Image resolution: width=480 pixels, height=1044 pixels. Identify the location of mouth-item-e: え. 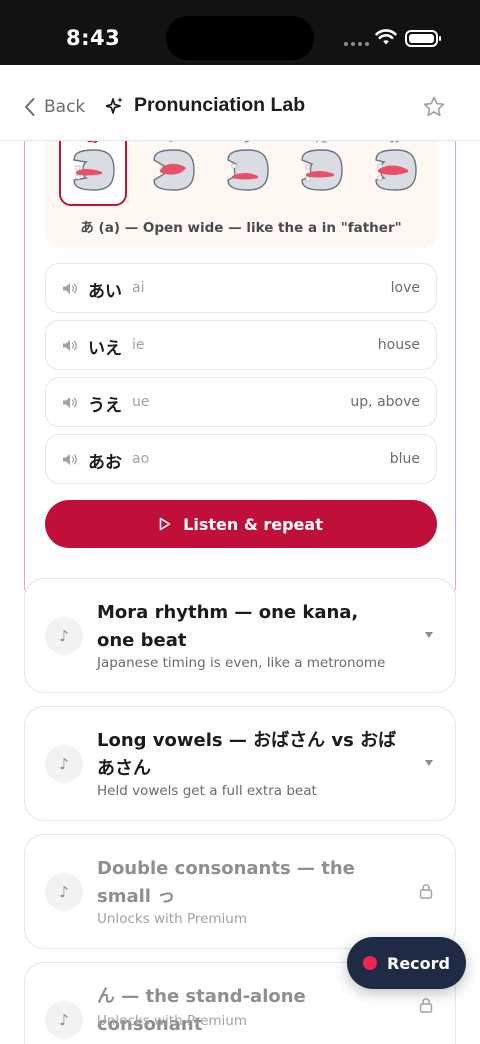
(321, 171).